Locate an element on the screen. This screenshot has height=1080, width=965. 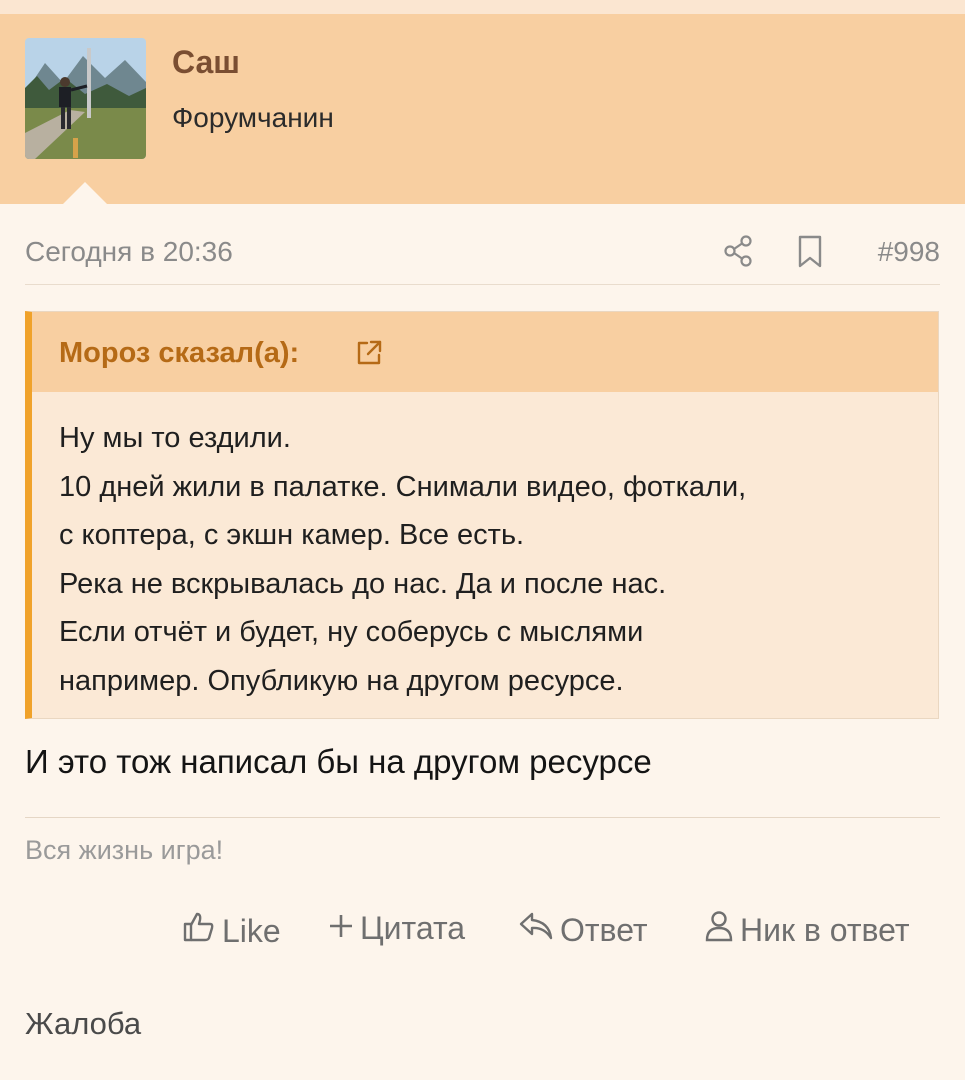
quote-button: Цитата is located at coordinates (396, 928).